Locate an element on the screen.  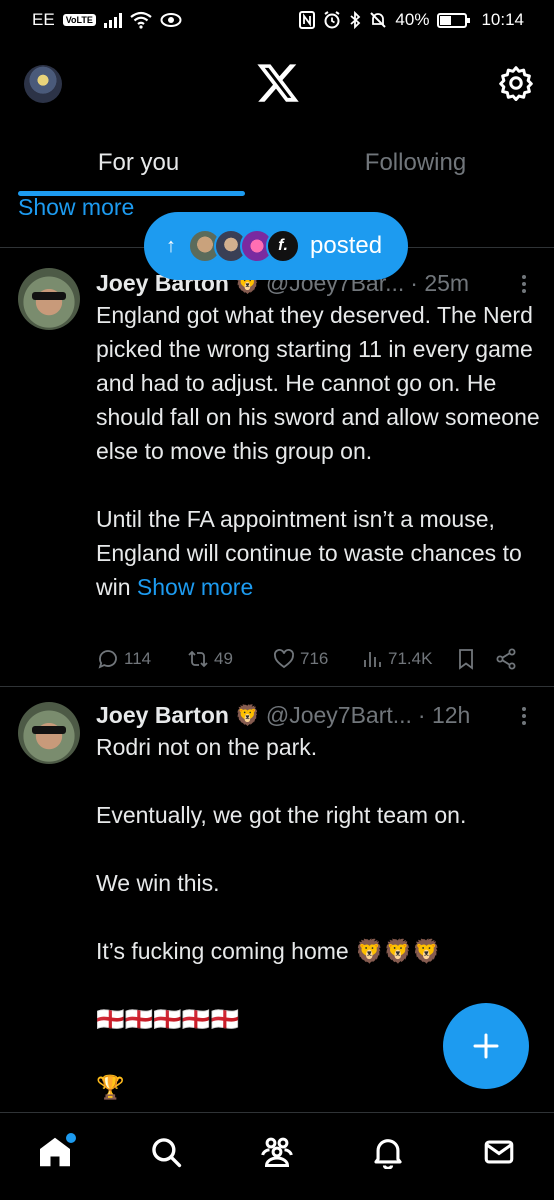
nav-search is located at coordinates (166, 1152).